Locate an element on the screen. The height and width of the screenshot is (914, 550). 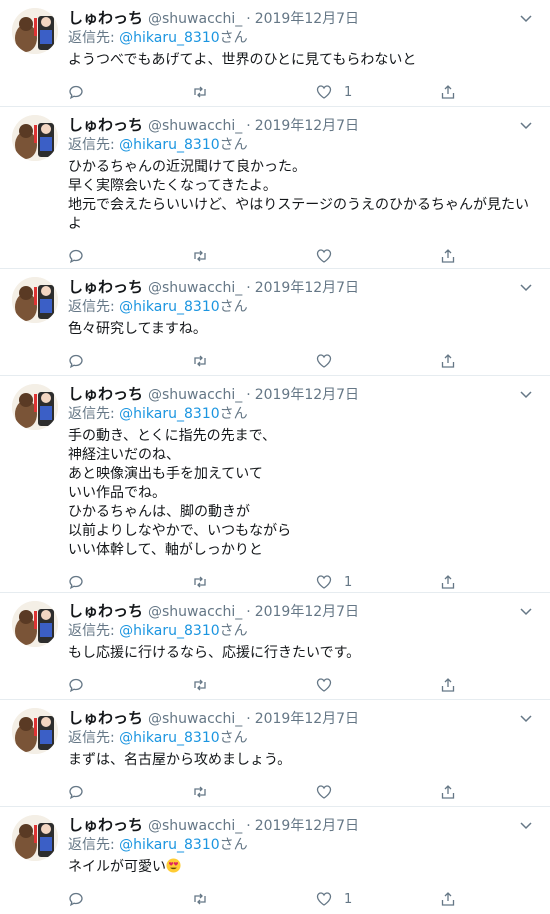
reply-prefix: 返信先: is located at coordinates (94, 738).